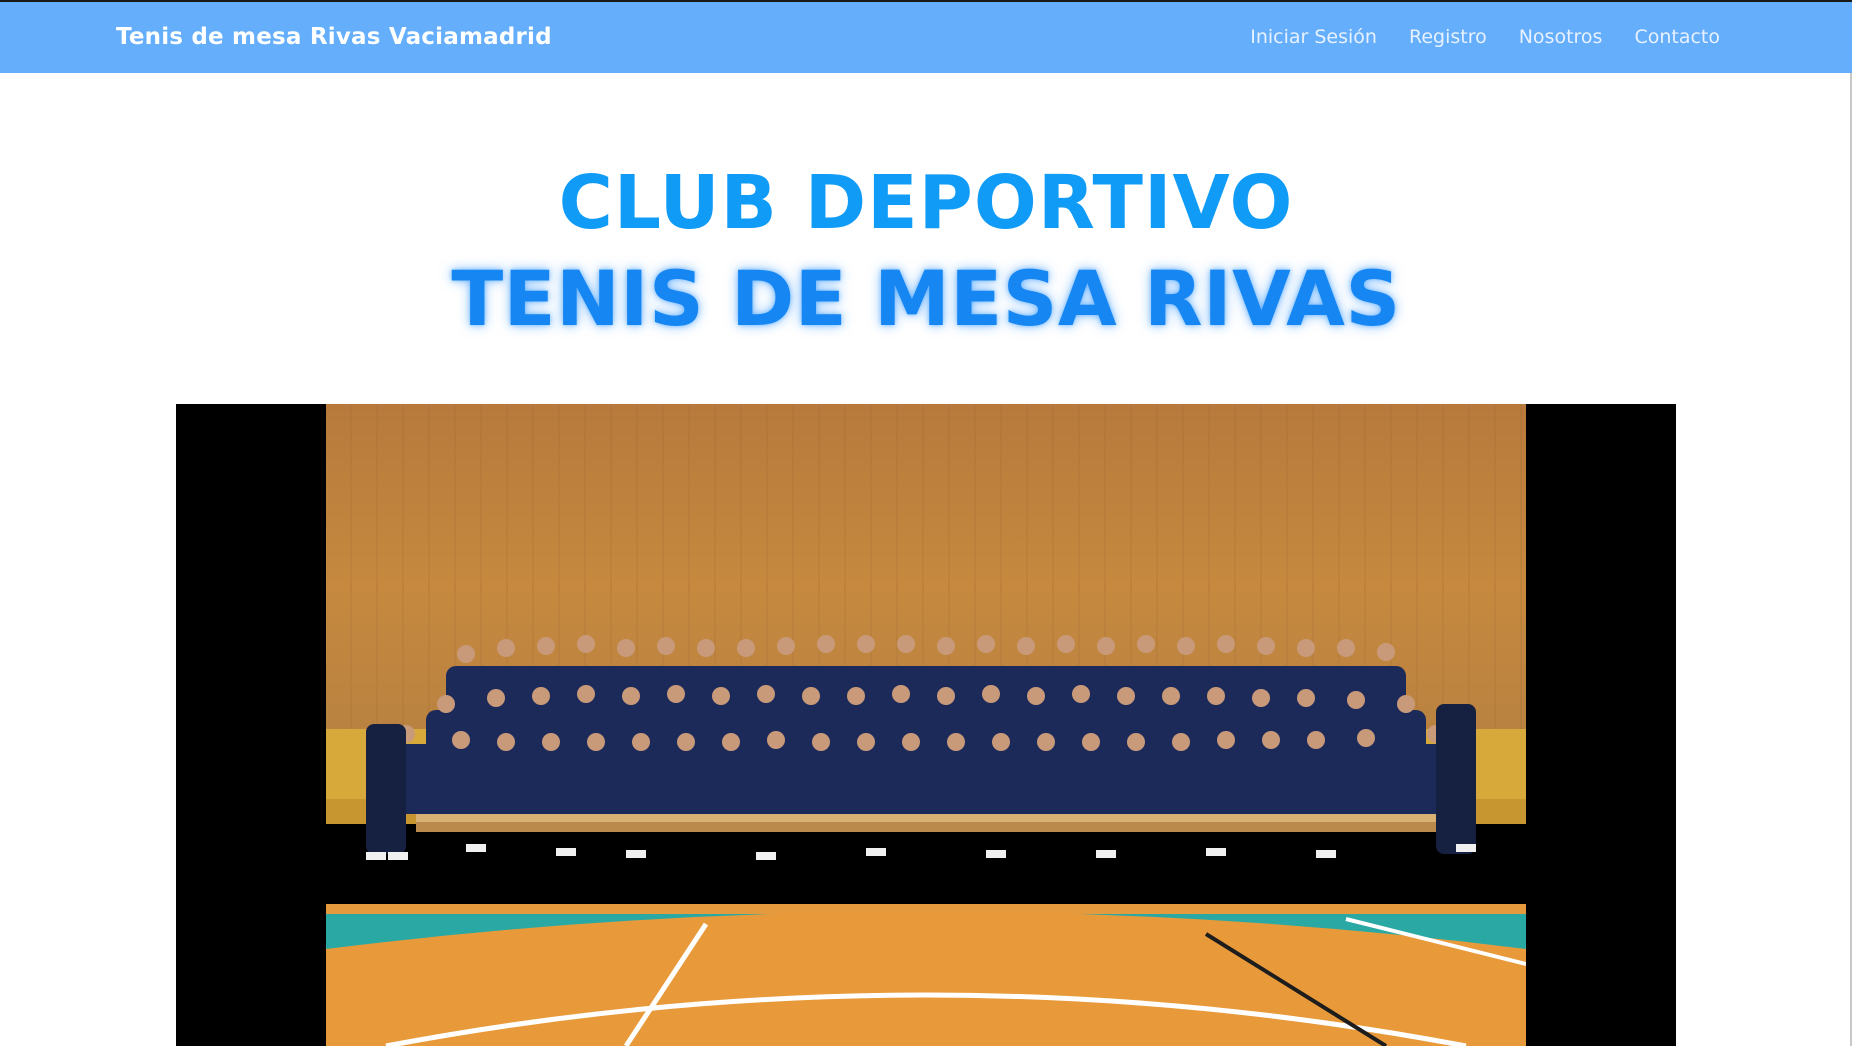 This screenshot has width=1852, height=1046. Describe the element at coordinates (1561, 37) in the screenshot. I see `nav-link-about: Nosotros` at that location.